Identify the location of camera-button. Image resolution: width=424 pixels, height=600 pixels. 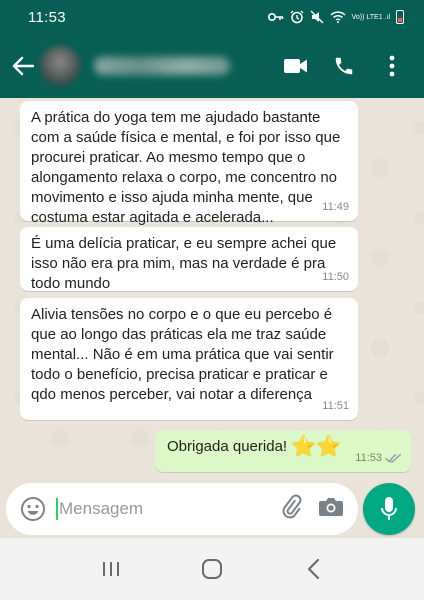
(331, 509).